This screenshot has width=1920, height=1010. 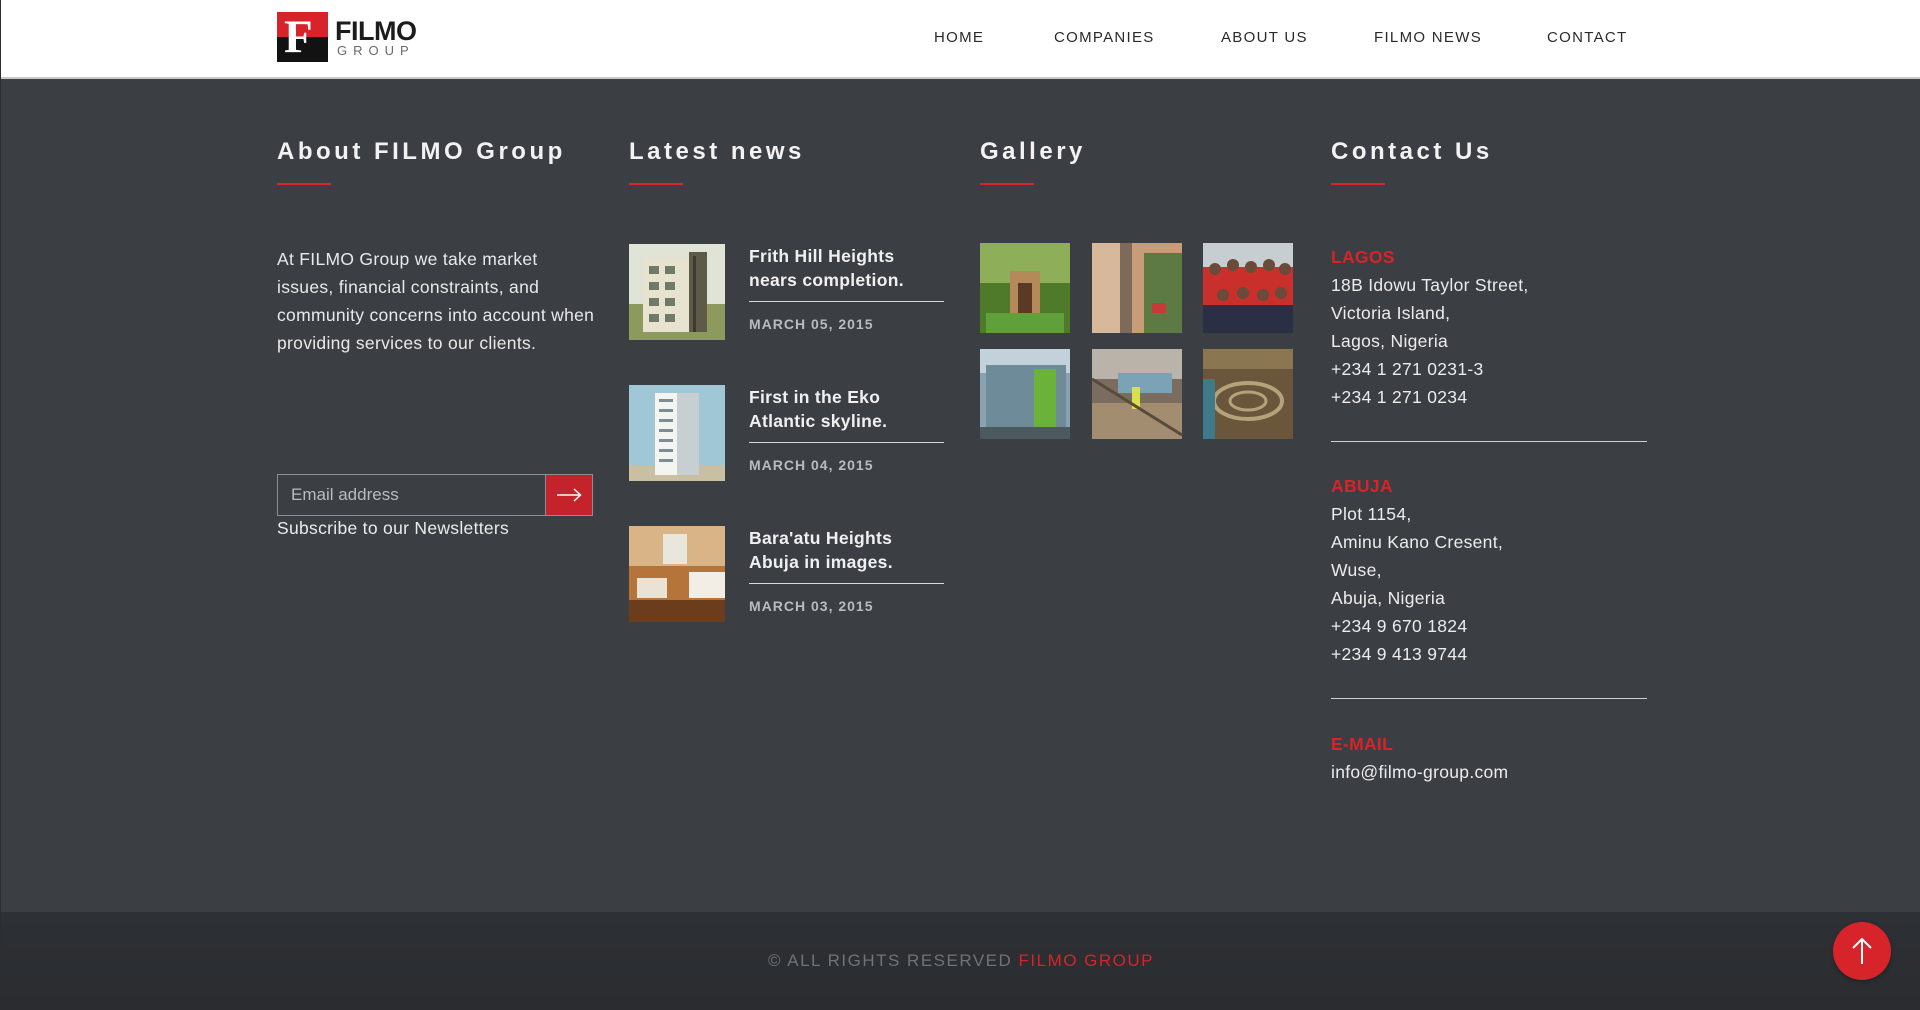 What do you see at coordinates (890, 960) in the screenshot?
I see `copyright-text: © ALL RIGHTS RESERVED` at bounding box center [890, 960].